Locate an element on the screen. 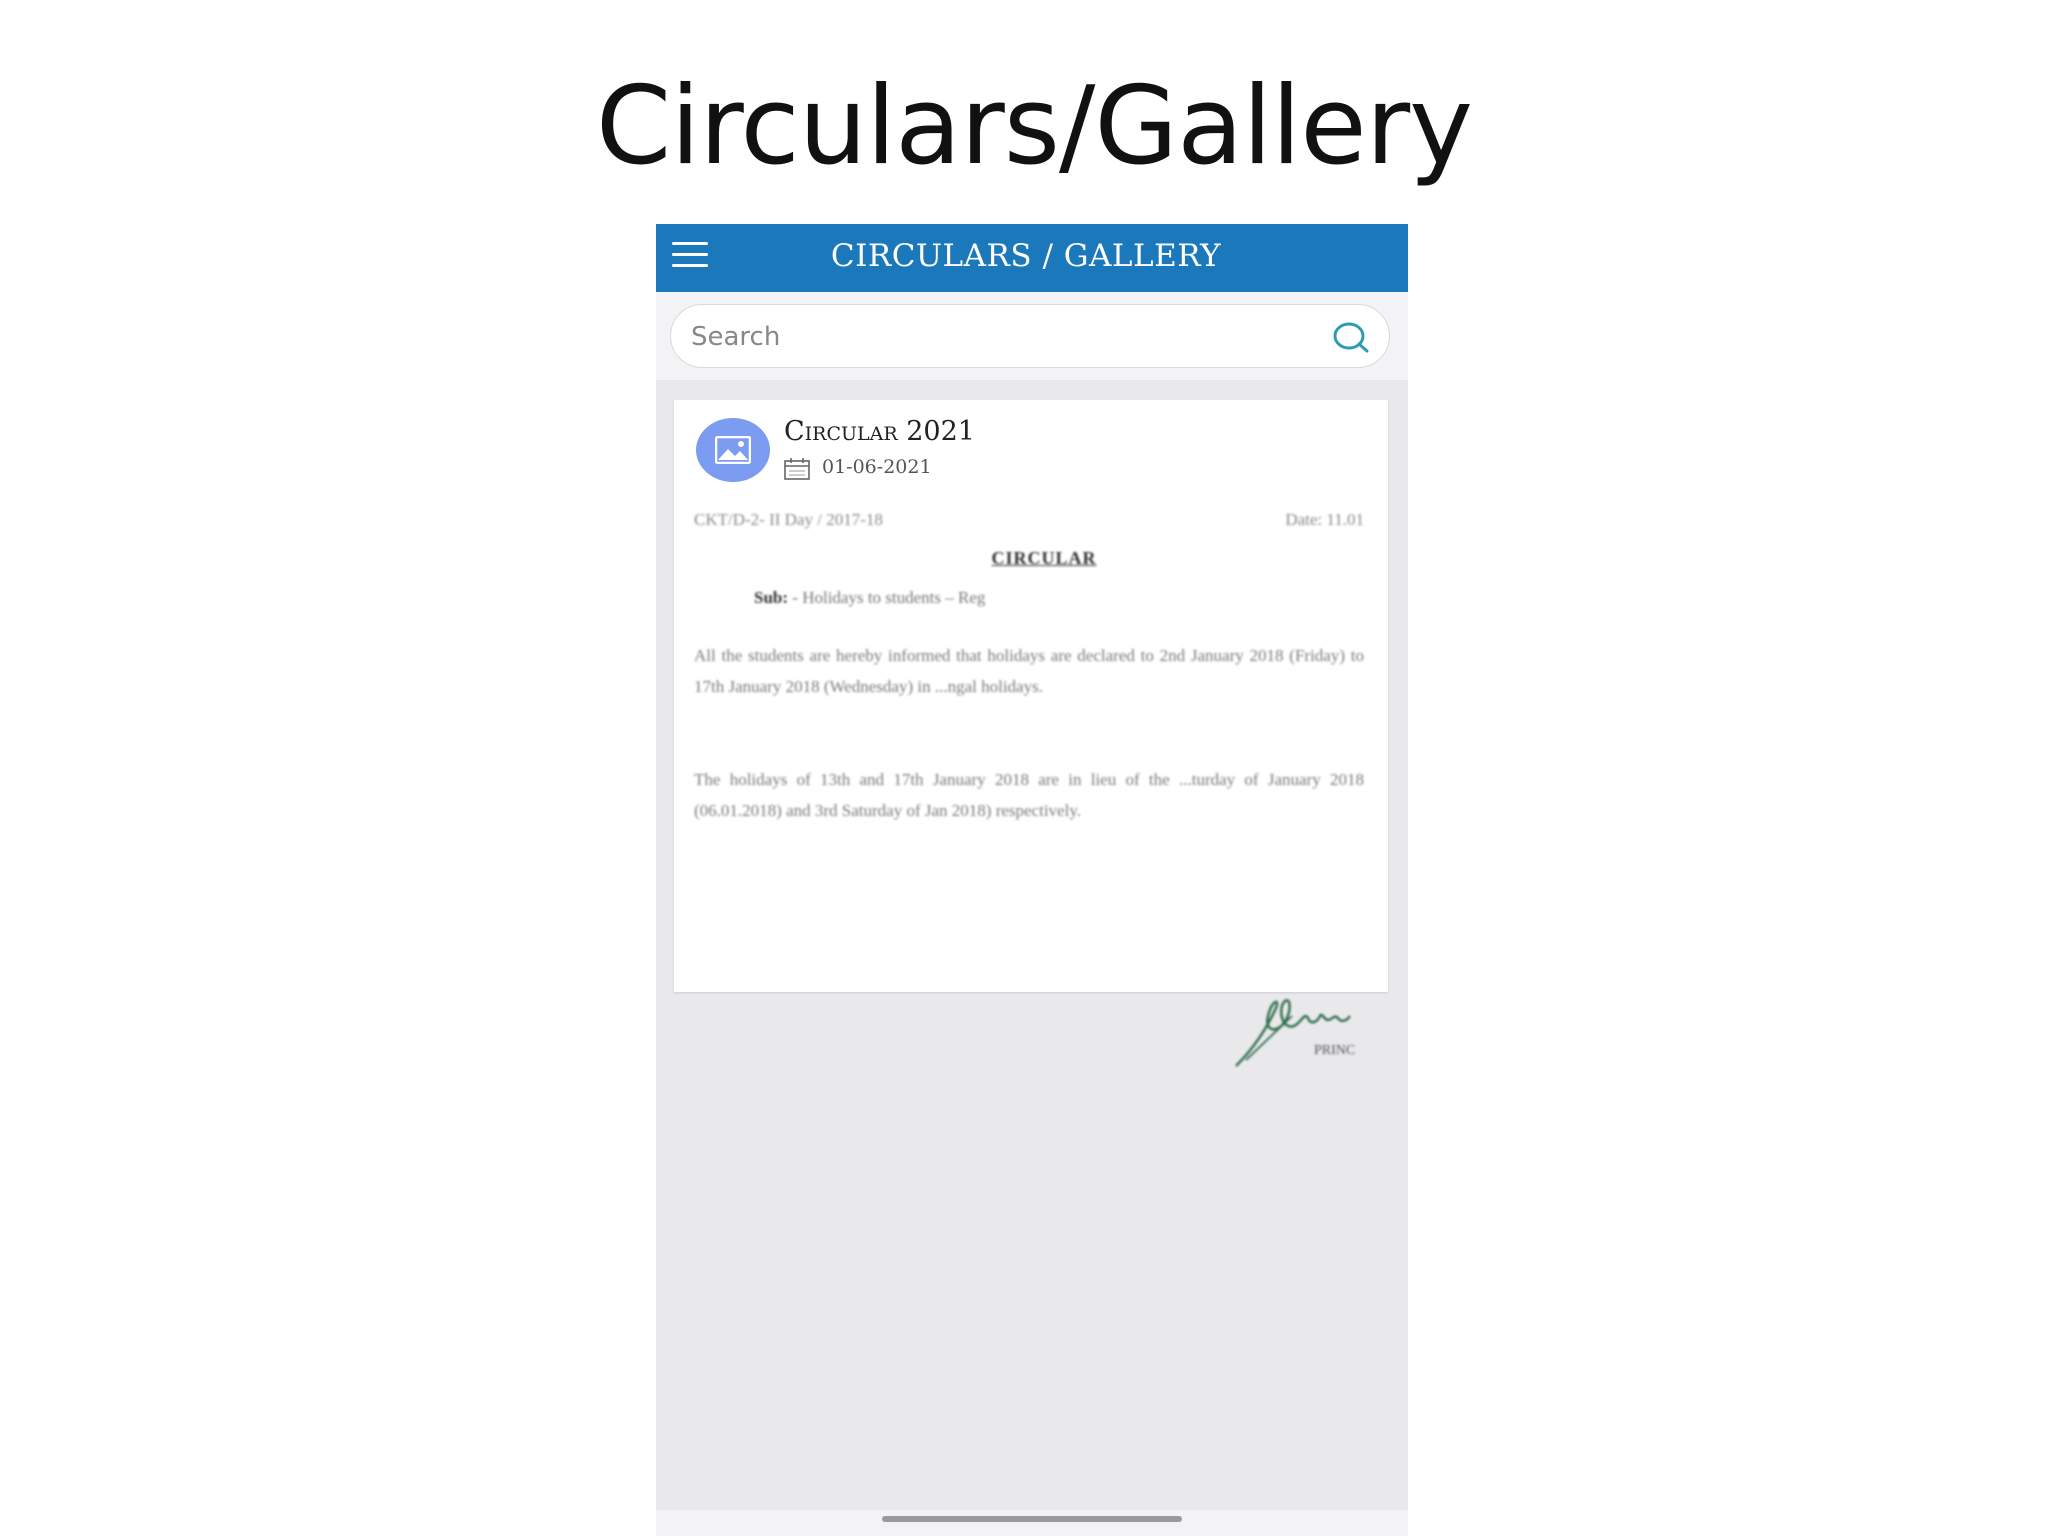  document-subject-label: Sub: is located at coordinates (771, 597).